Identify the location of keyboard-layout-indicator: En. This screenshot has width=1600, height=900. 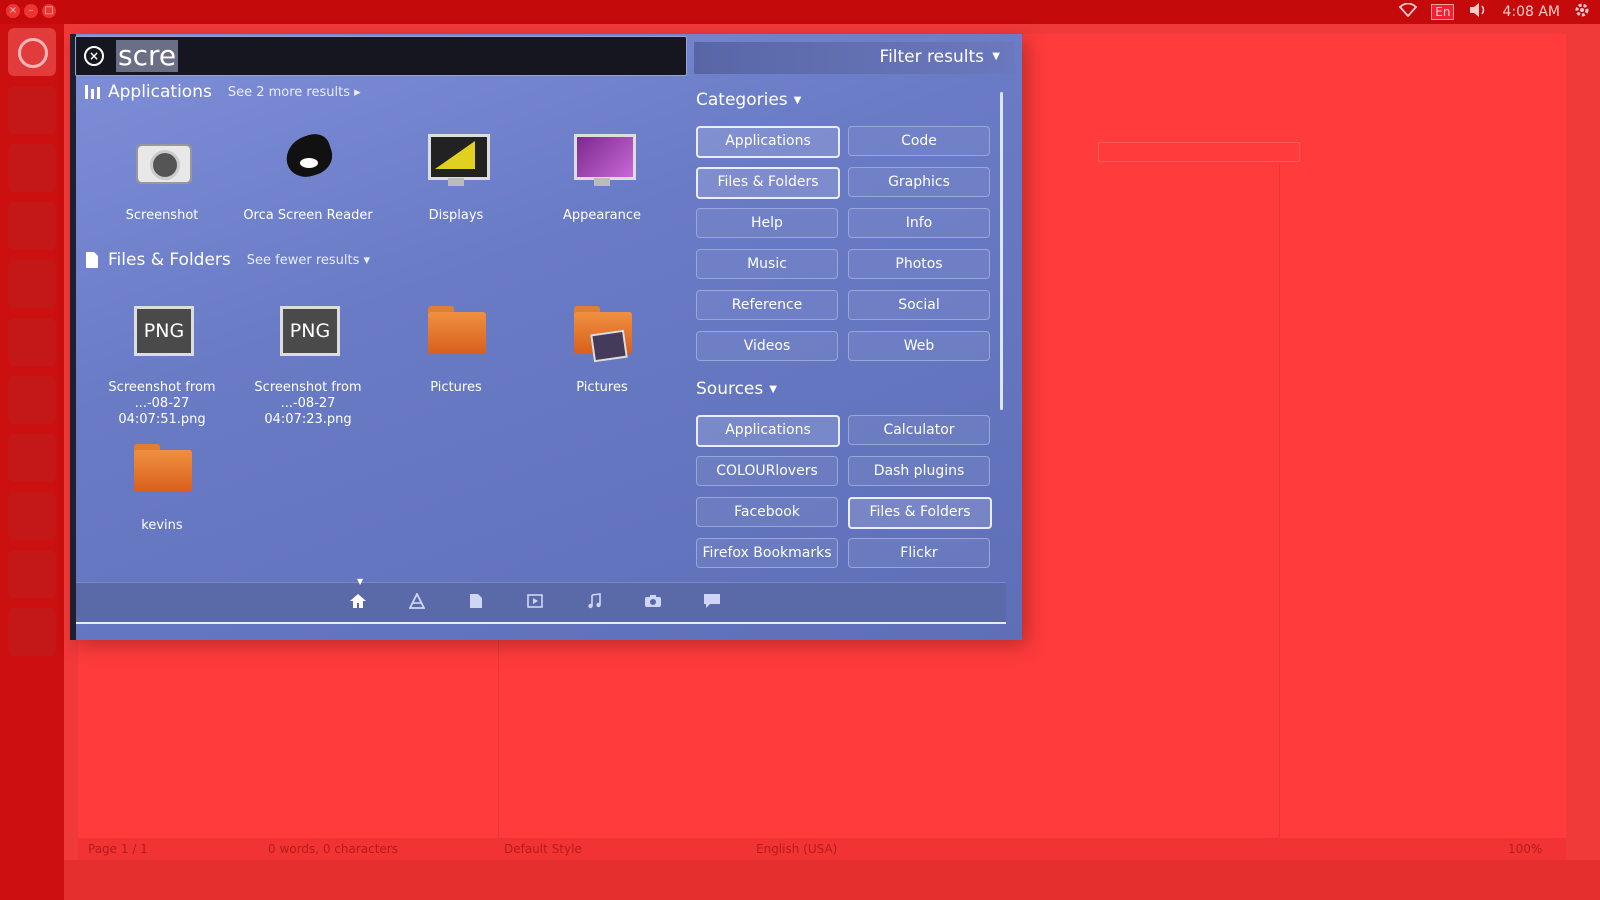
(1443, 12).